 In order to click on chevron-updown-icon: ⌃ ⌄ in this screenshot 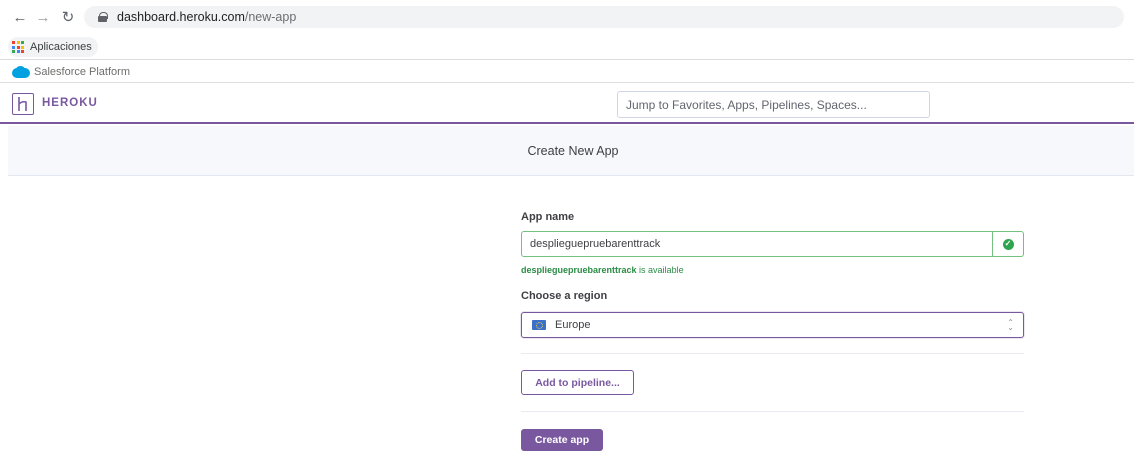, I will do `click(1010, 325)`.